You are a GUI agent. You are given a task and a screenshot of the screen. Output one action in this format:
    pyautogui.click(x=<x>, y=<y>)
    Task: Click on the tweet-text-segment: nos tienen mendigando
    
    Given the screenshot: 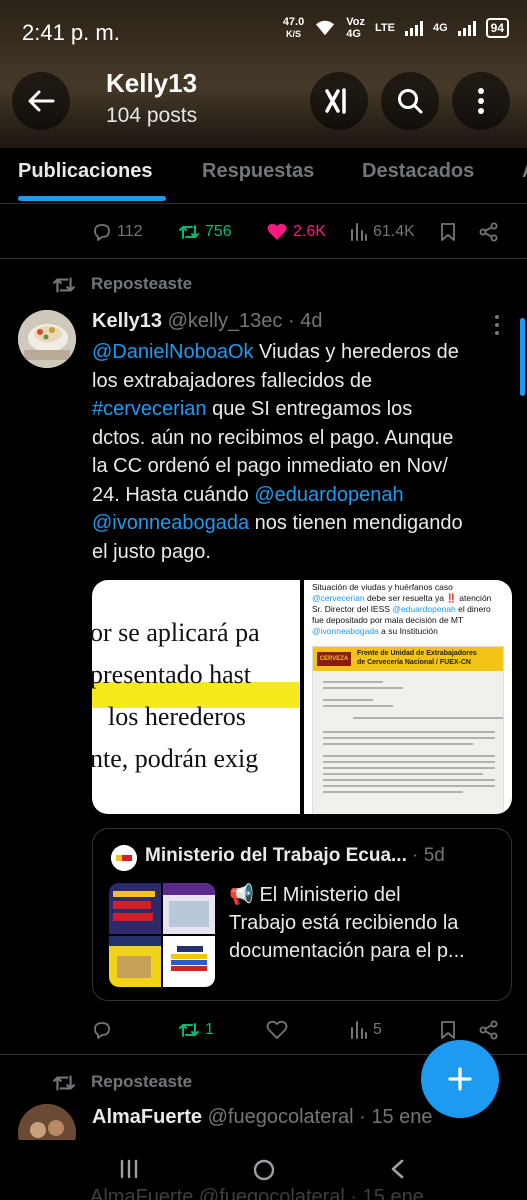 What is the action you would take?
    pyautogui.click(x=356, y=523)
    